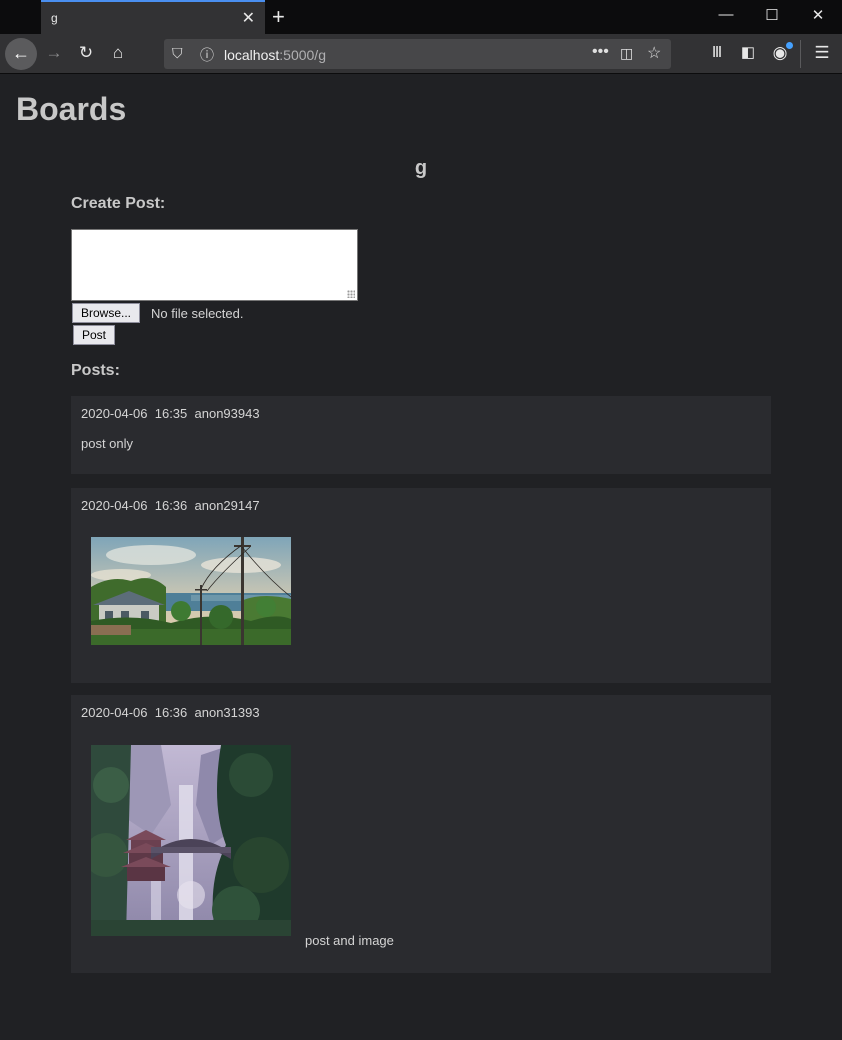 This screenshot has width=842, height=1040. Describe the element at coordinates (252, 55) in the screenshot. I see `url-host: localhost` at that location.